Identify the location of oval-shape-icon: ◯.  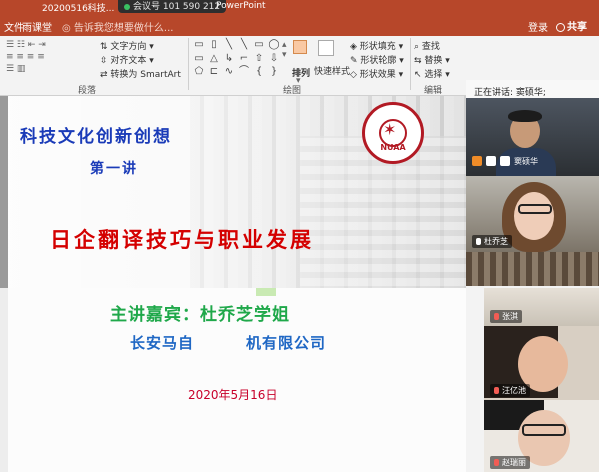
(274, 44).